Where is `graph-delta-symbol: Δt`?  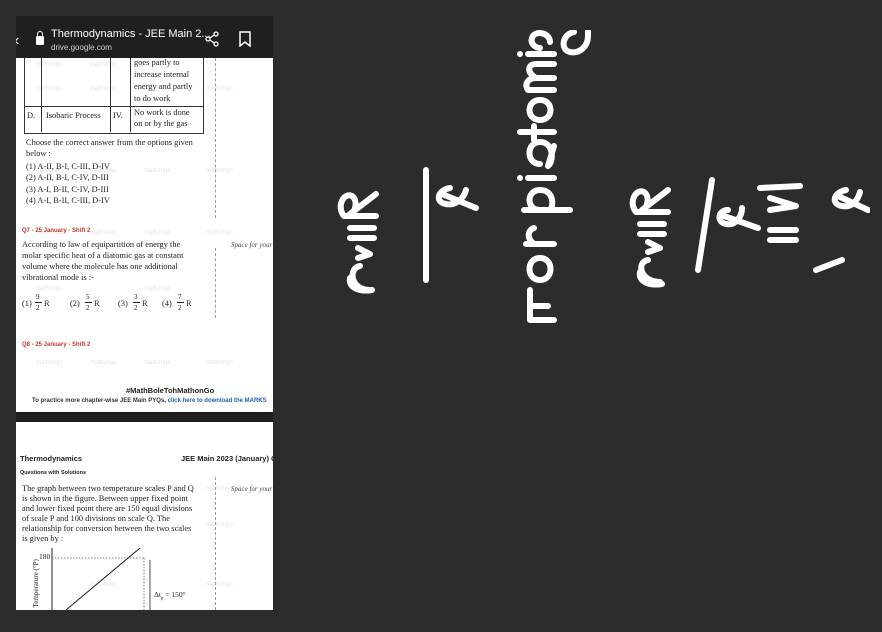 graph-delta-symbol: Δt is located at coordinates (157, 594).